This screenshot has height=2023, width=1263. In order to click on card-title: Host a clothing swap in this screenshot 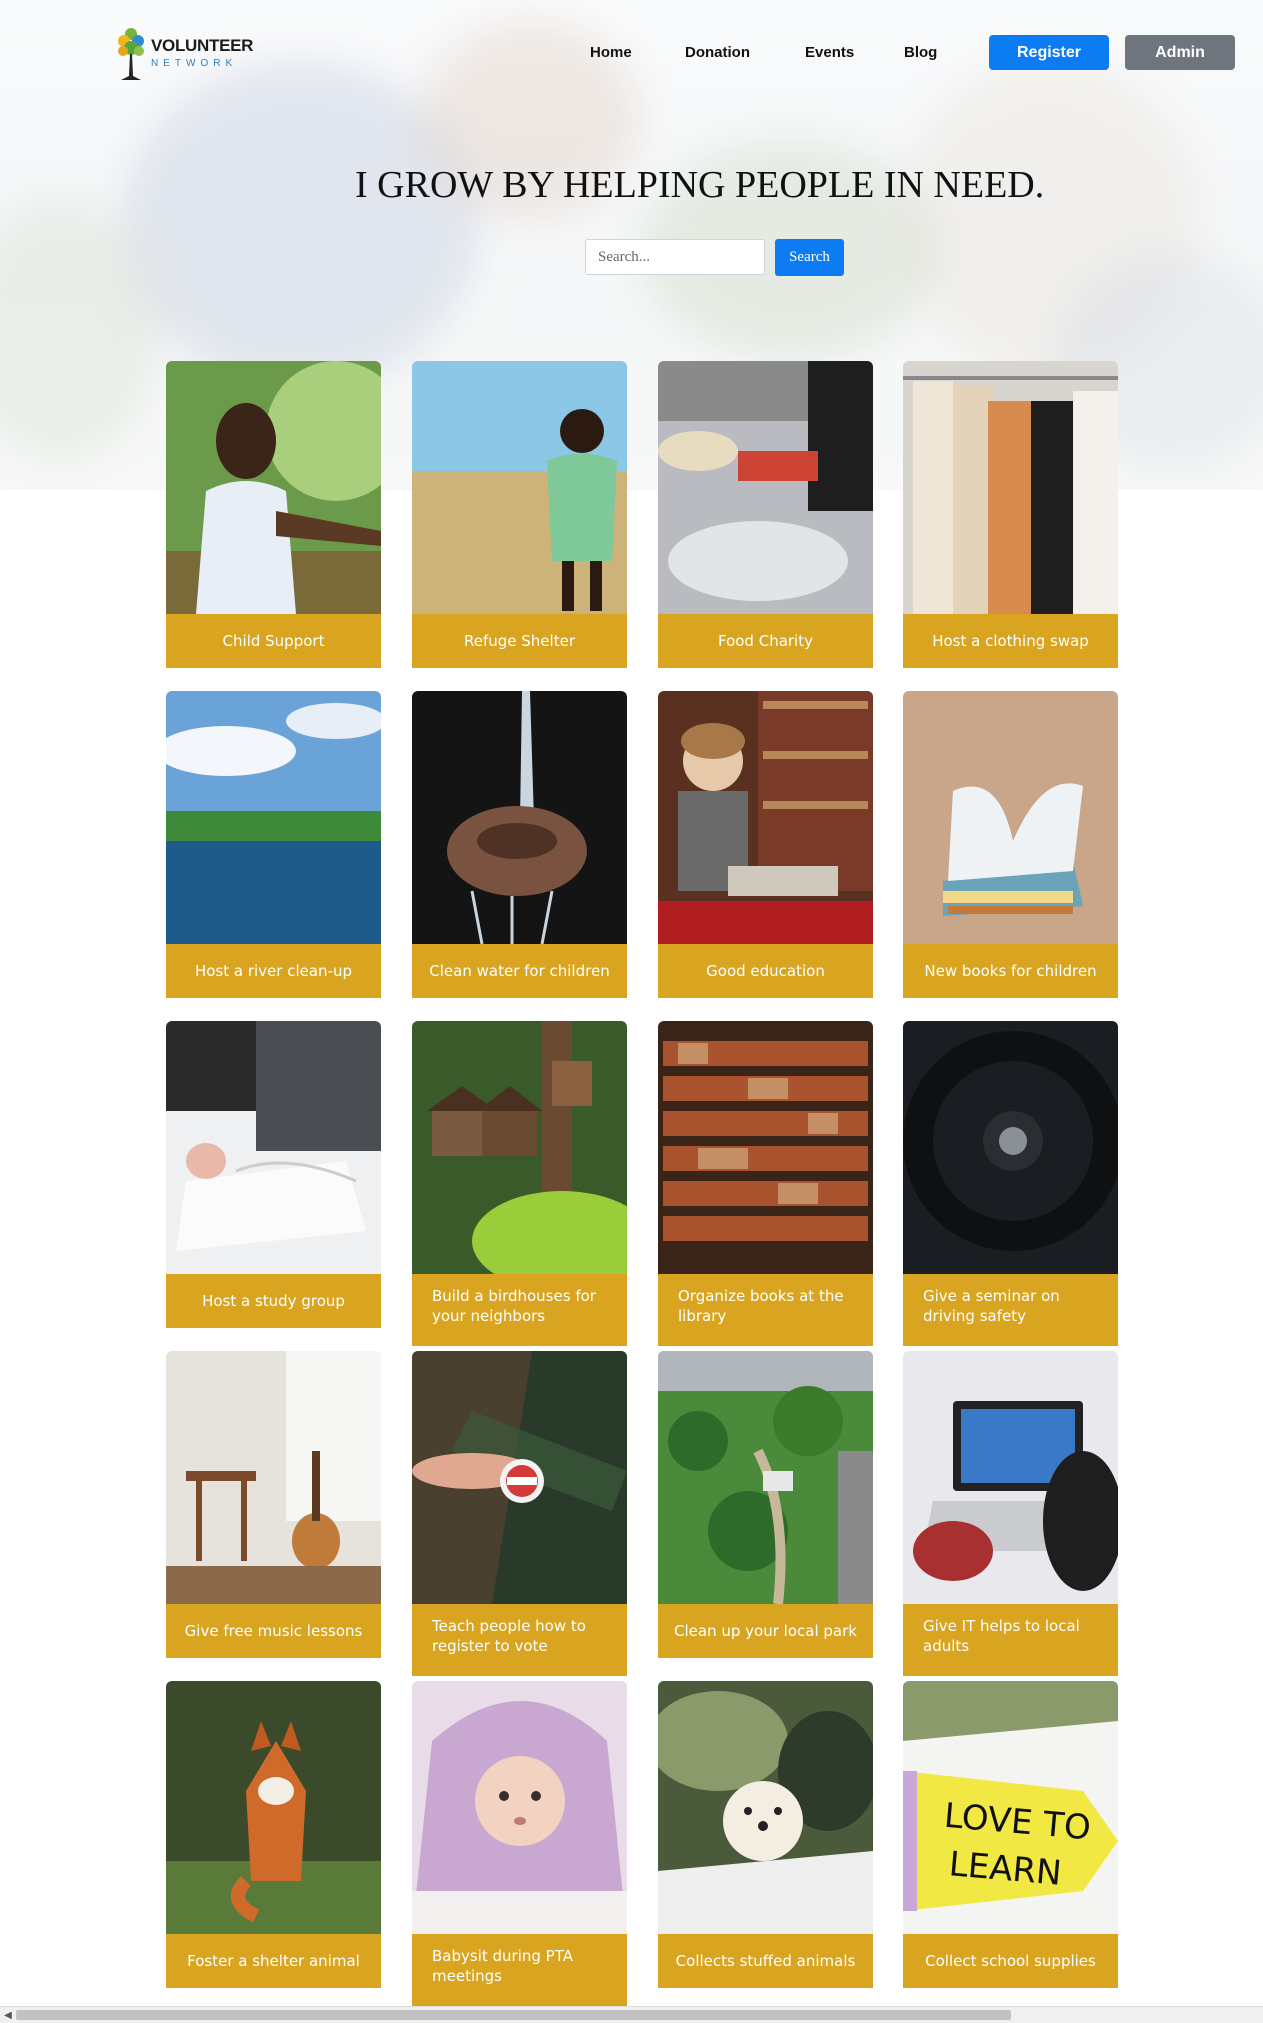, I will do `click(1010, 641)`.